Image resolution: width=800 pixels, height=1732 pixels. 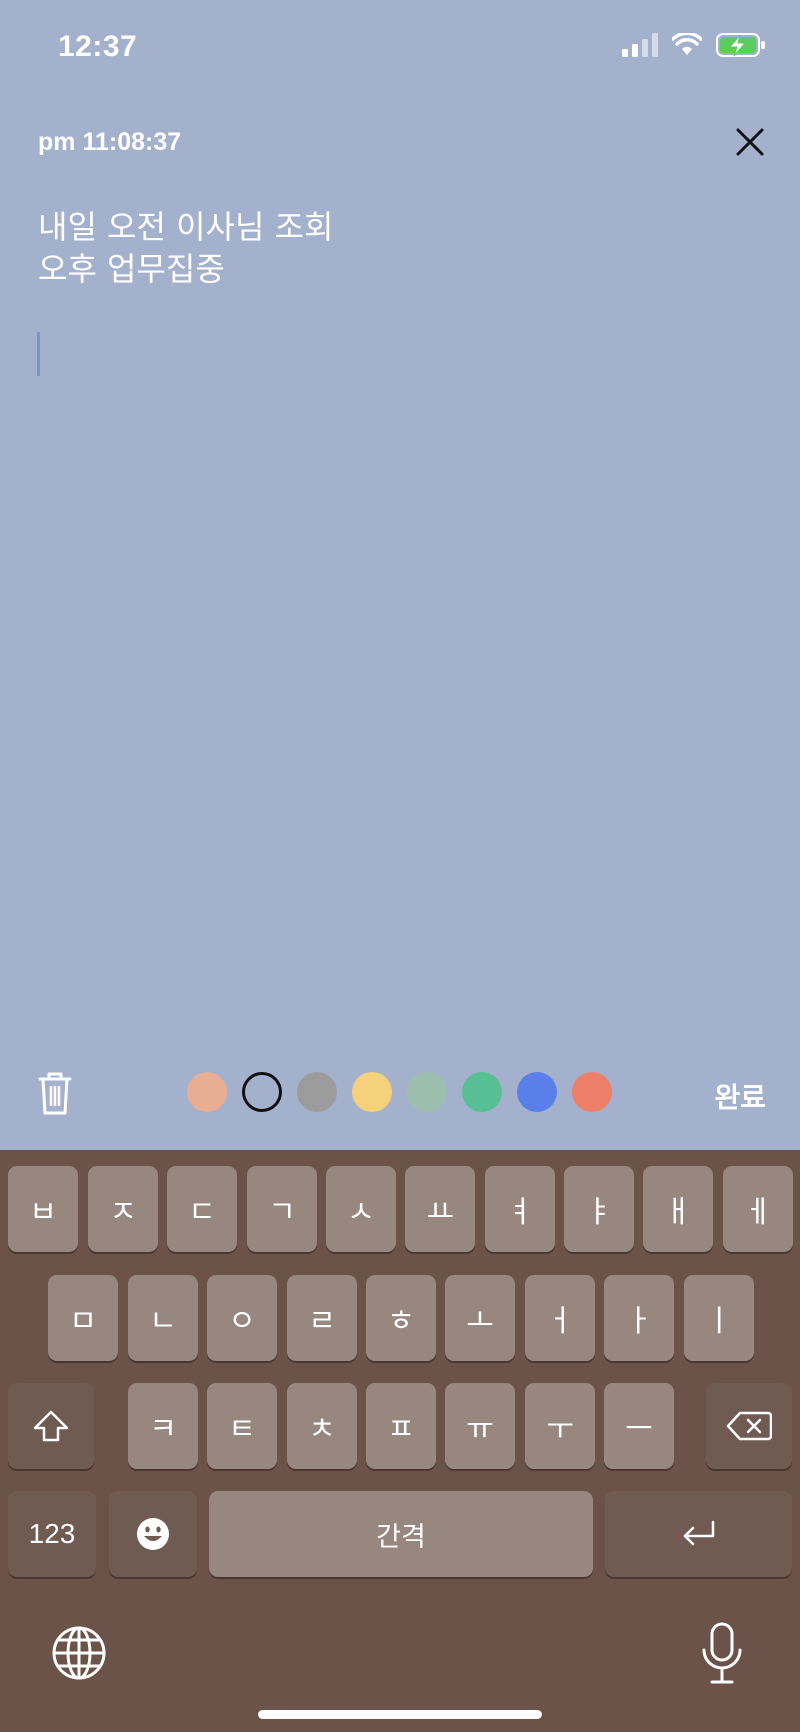 What do you see at coordinates (79, 1653) in the screenshot?
I see `globe-icon` at bounding box center [79, 1653].